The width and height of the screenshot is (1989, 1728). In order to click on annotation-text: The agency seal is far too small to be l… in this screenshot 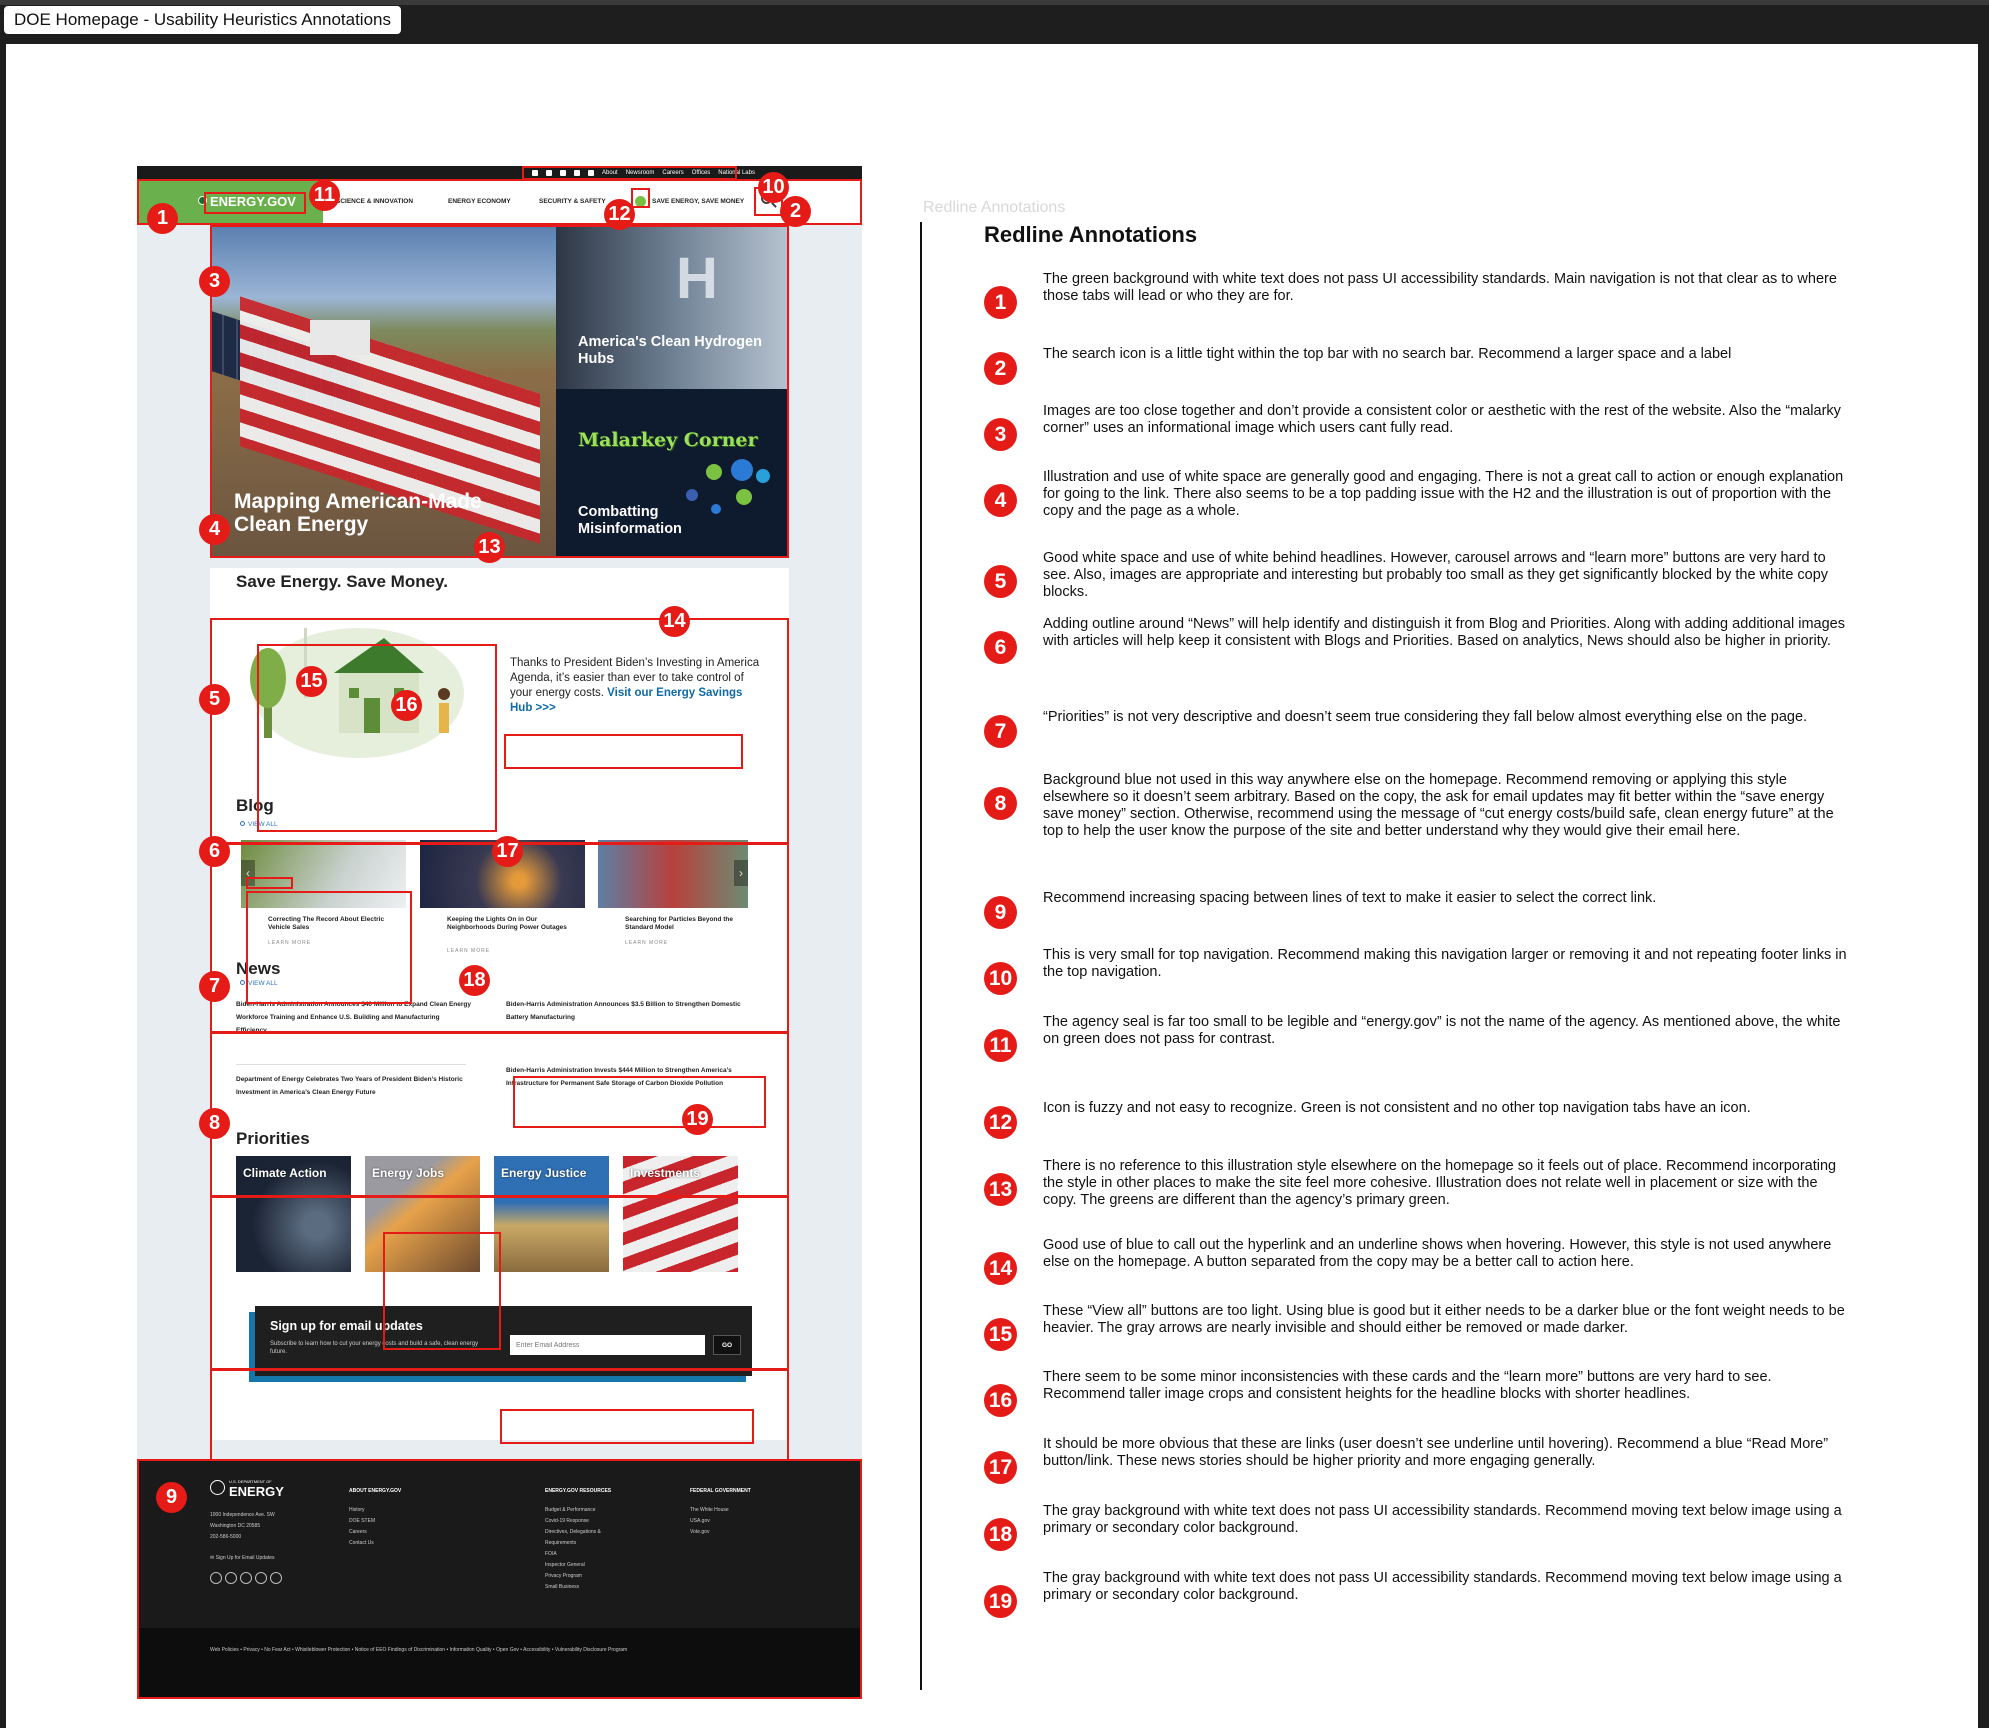, I will do `click(1442, 1030)`.